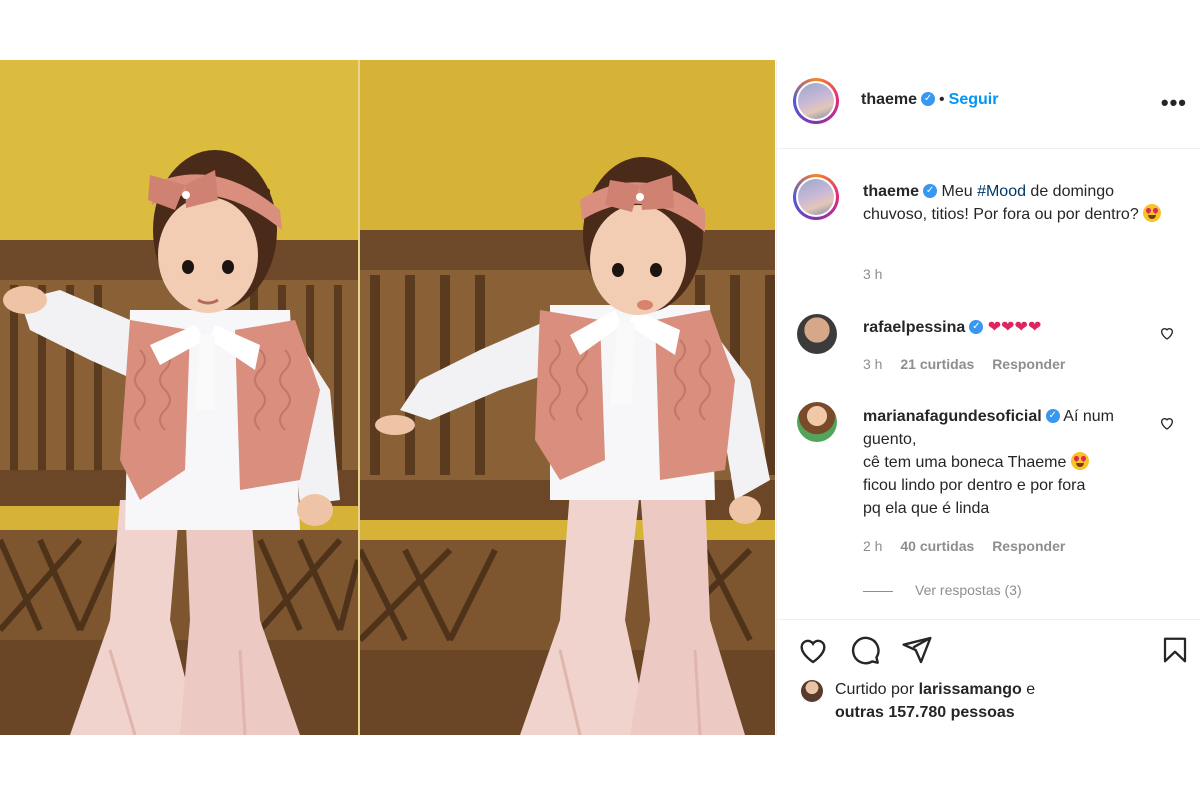 Image resolution: width=1200 pixels, height=800 pixels. I want to click on more-options-icon: •••, so click(1174, 103).